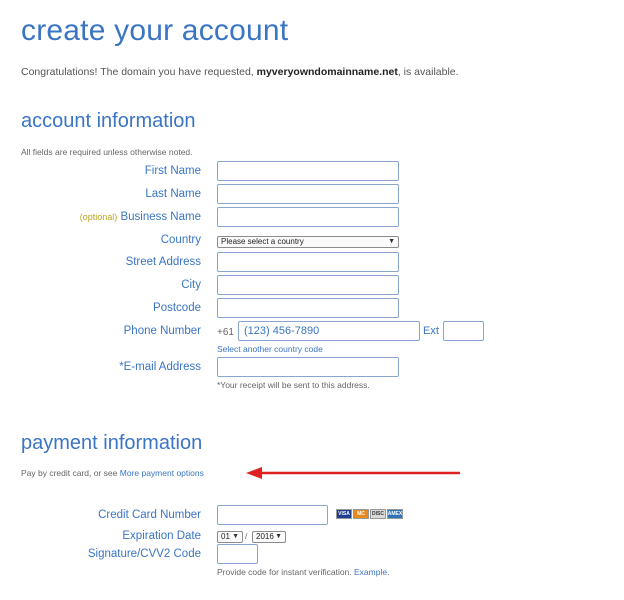 This screenshot has width=624, height=600. What do you see at coordinates (140, 217) in the screenshot?
I see `business-name-label: (optional) Business Name` at bounding box center [140, 217].